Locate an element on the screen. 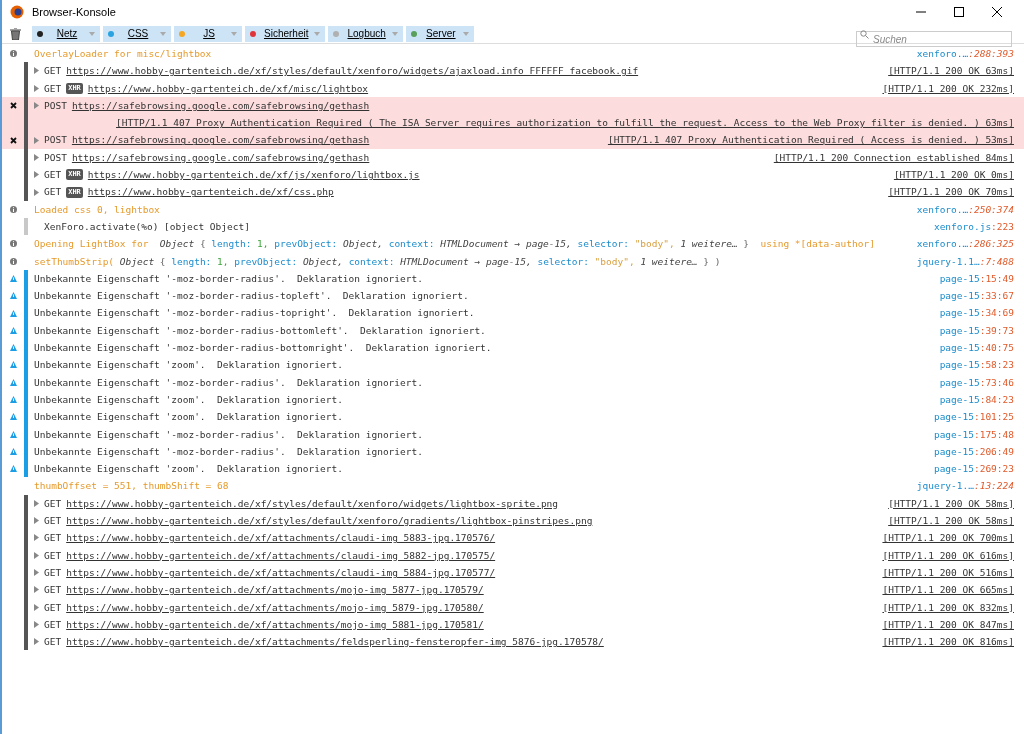  request-url: https://www.hobby-gartenteich.de/xf/misc/lightbox is located at coordinates (228, 88).